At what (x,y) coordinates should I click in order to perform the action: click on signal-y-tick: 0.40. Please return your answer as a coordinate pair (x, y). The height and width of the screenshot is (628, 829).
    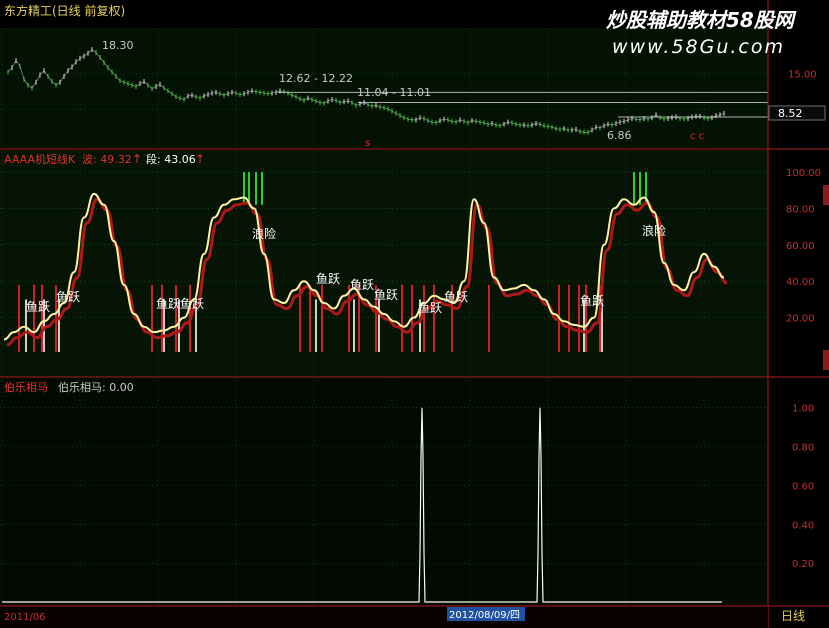
    Looking at the image, I should click on (803, 525).